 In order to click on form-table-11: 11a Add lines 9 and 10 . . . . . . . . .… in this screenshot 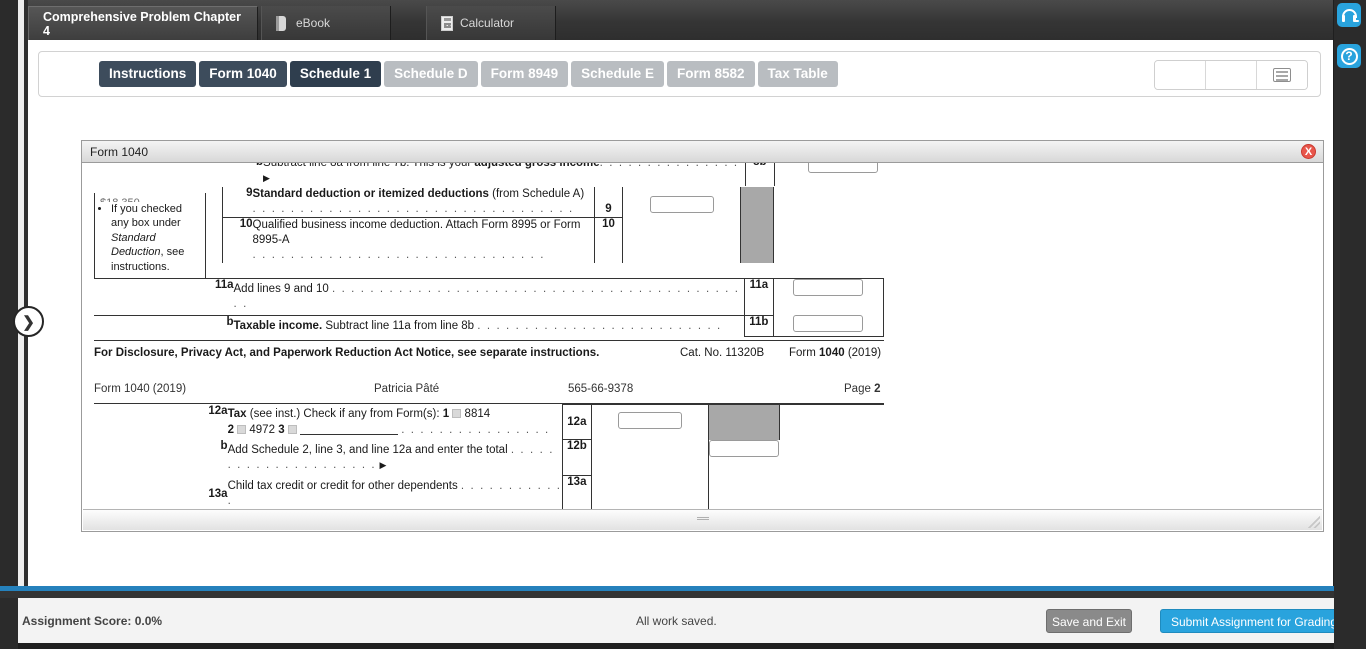, I will do `click(489, 307)`.